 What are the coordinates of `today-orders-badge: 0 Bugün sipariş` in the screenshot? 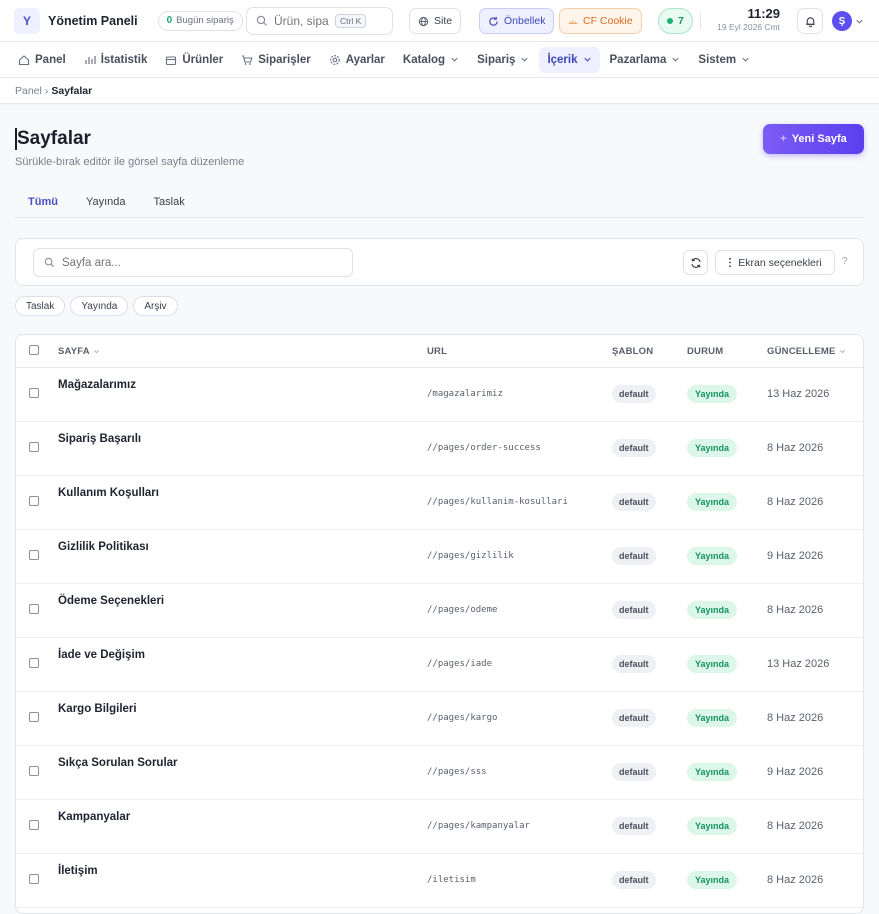 It's located at (200, 20).